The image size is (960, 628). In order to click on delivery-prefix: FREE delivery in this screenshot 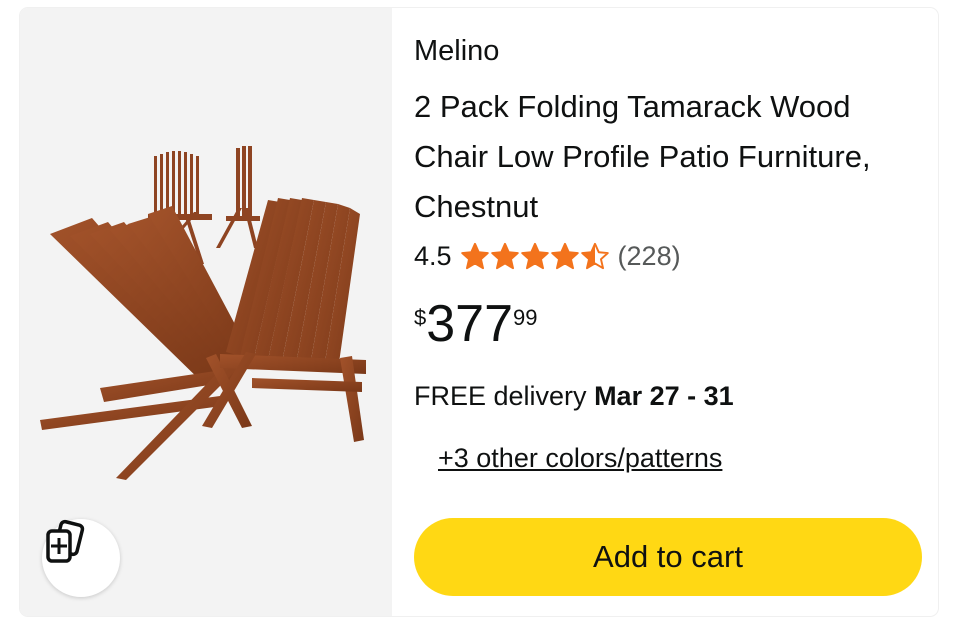, I will do `click(500, 396)`.